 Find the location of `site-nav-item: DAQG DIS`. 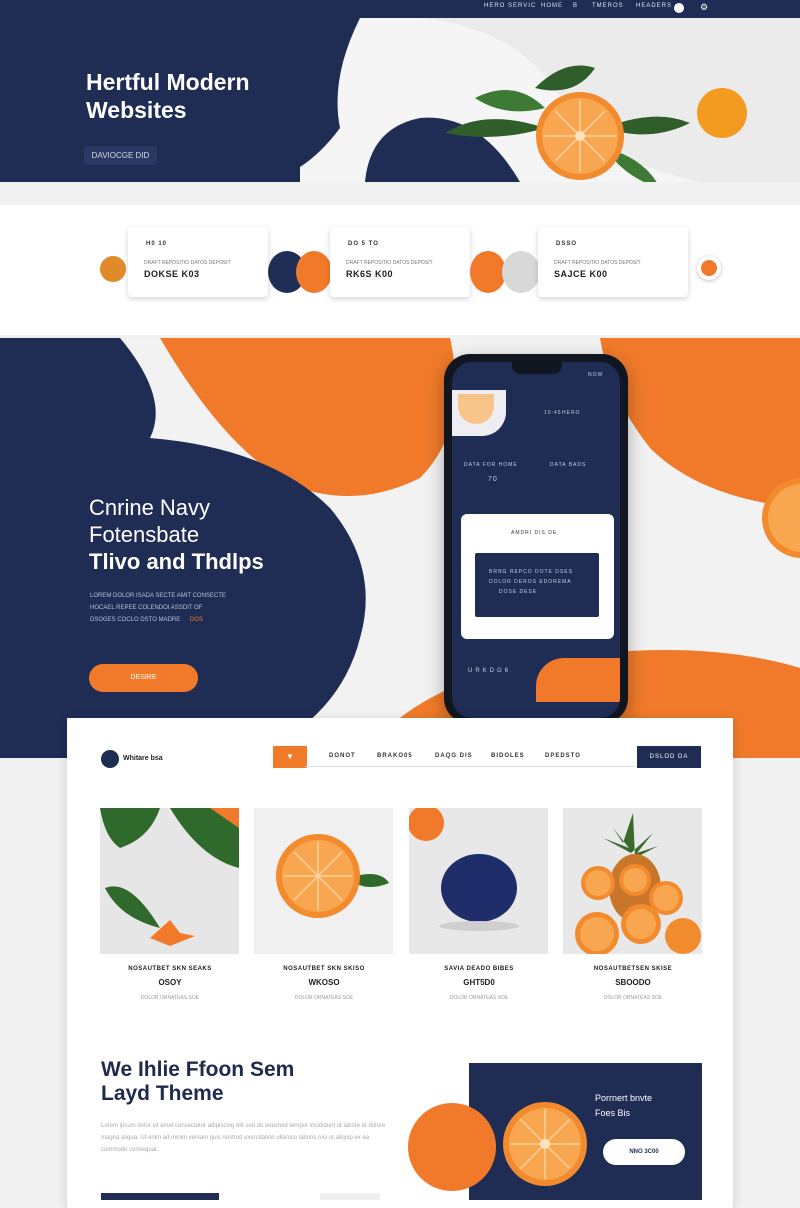

site-nav-item: DAQG DIS is located at coordinates (454, 756).